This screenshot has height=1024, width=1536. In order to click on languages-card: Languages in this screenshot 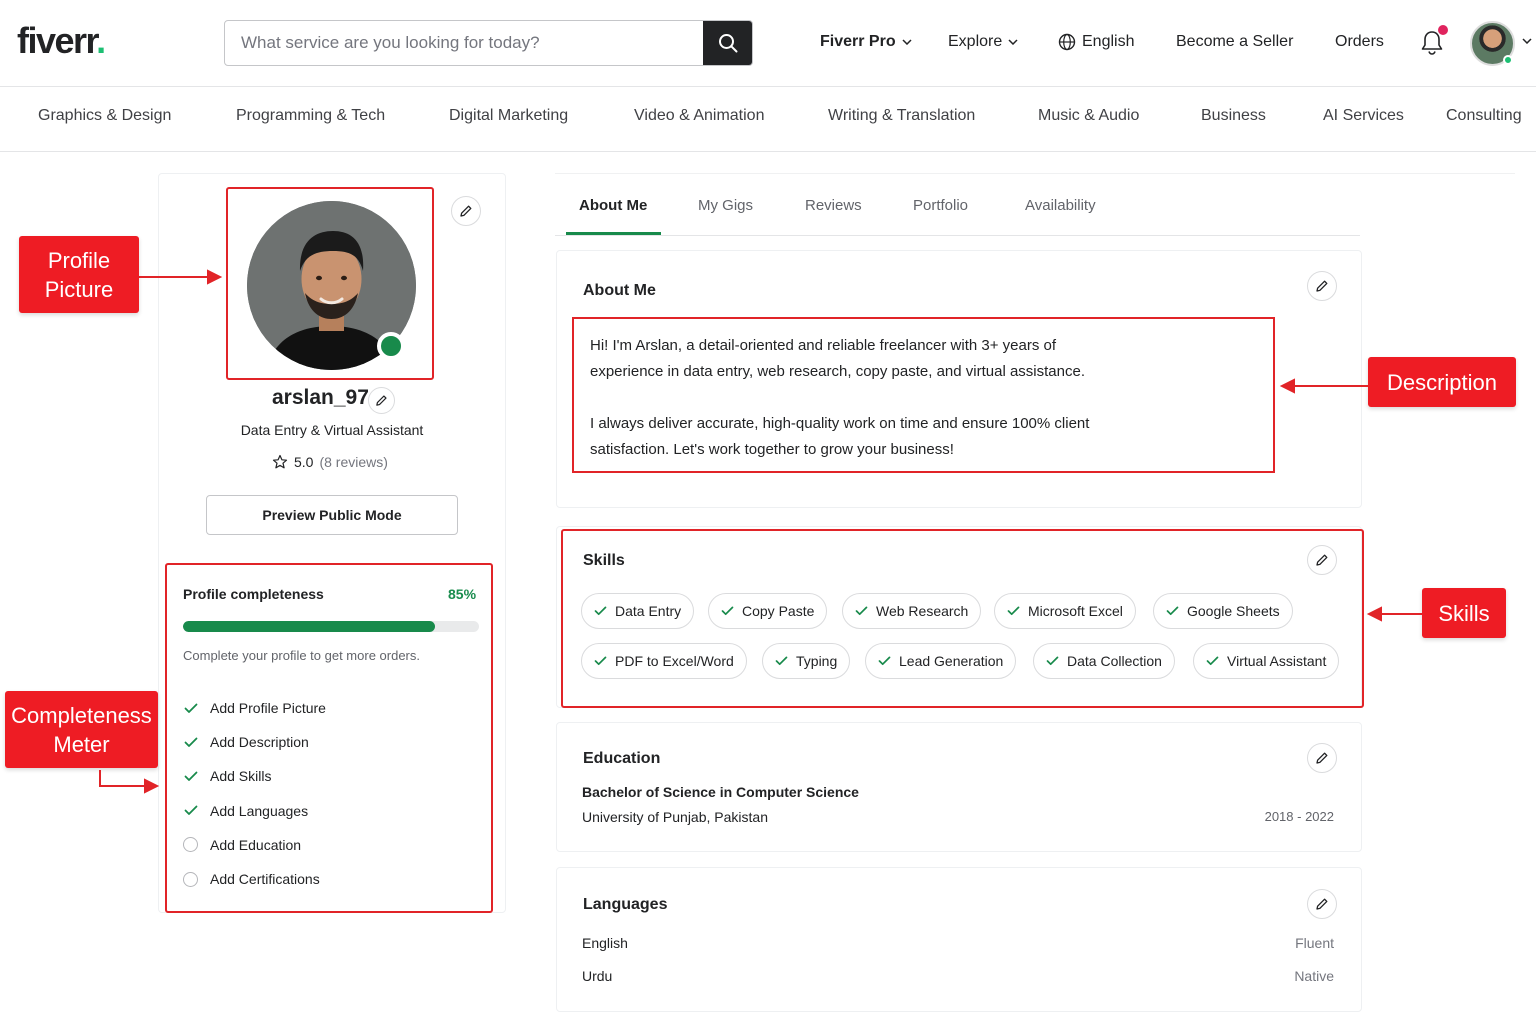, I will do `click(959, 939)`.